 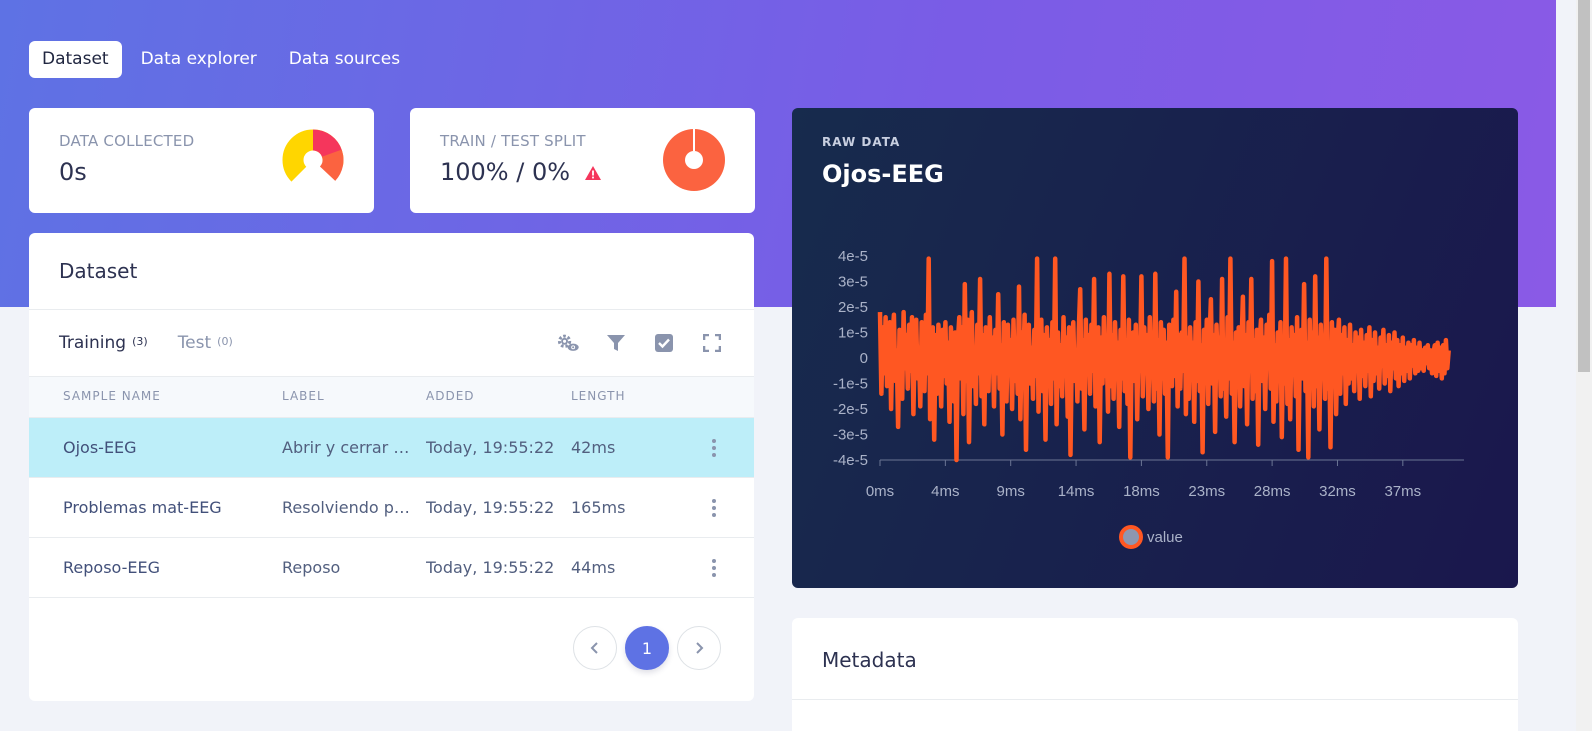 I want to click on train-test-split-amount: 100% / 0%, so click(x=505, y=172).